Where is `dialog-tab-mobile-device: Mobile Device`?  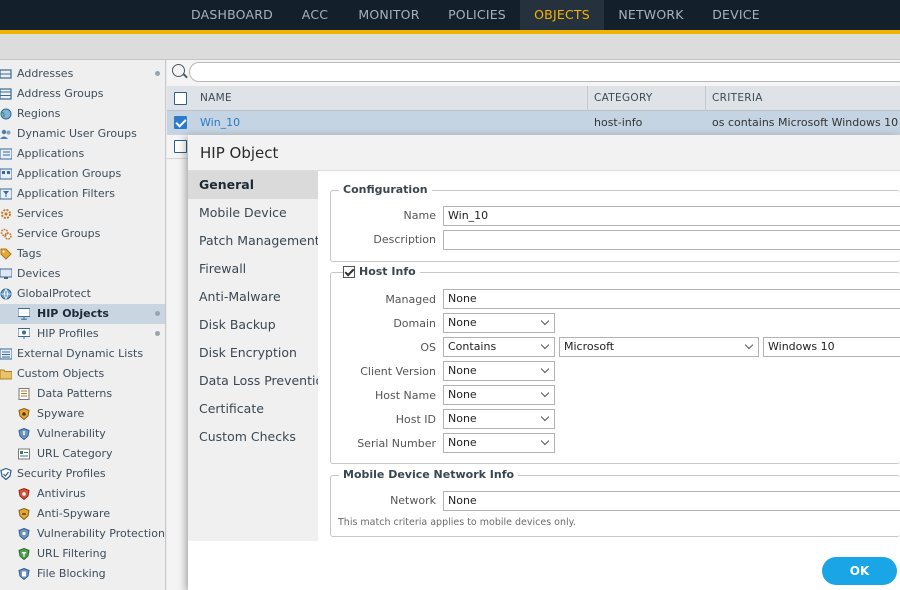
dialog-tab-mobile-device: Mobile Device is located at coordinates (253, 213).